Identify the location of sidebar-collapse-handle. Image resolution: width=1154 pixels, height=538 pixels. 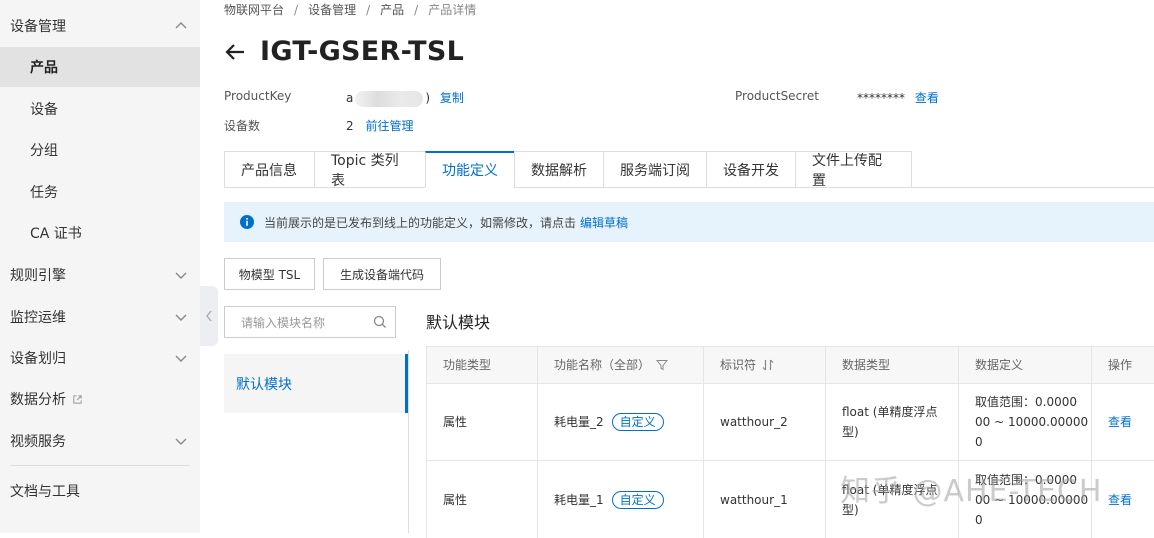
(209, 316).